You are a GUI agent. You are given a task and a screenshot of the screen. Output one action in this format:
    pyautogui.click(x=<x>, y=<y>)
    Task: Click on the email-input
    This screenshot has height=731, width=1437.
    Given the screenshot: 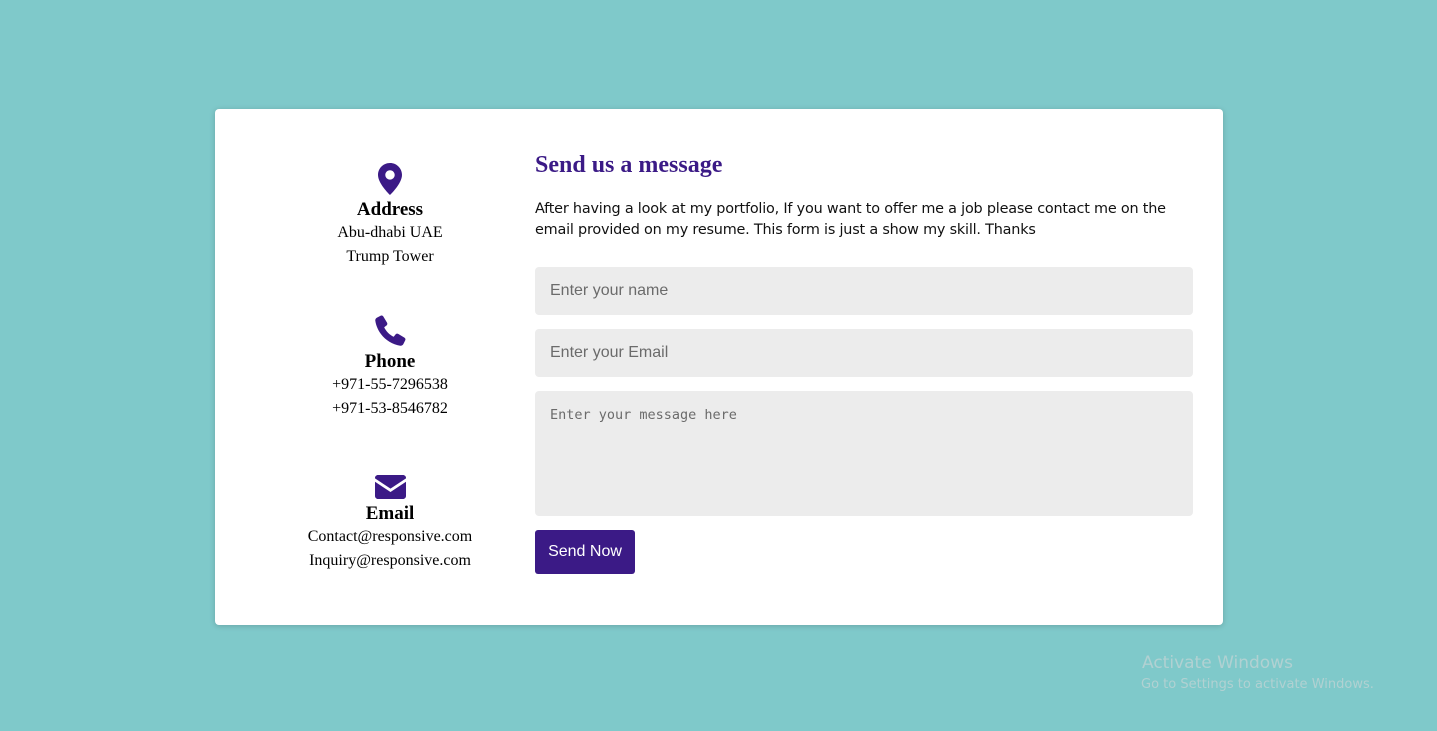 What is the action you would take?
    pyautogui.click(x=864, y=353)
    